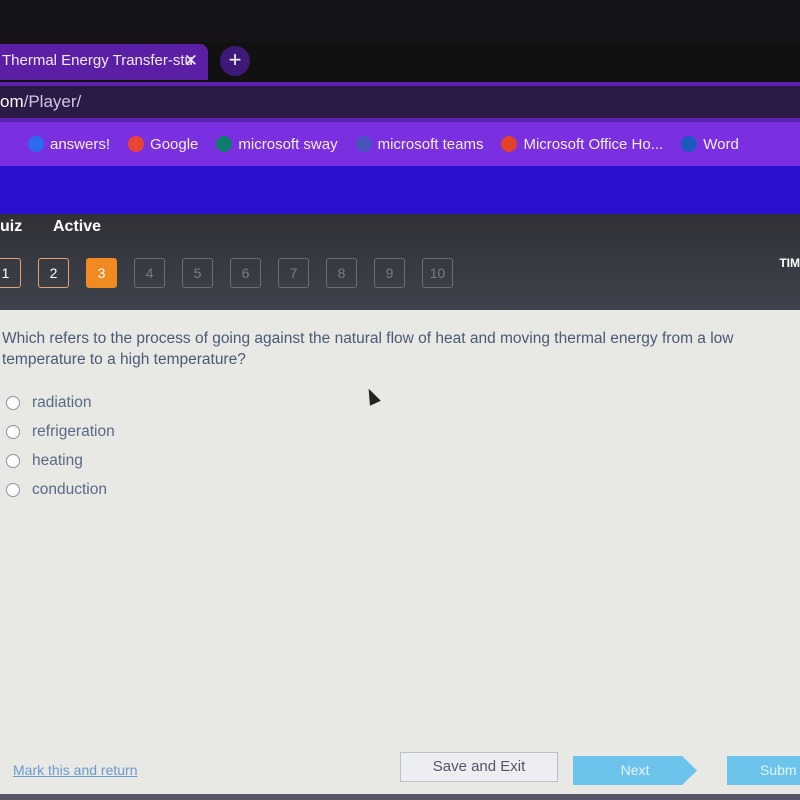 The height and width of the screenshot is (800, 800). I want to click on save-and-exit-button: Save and Exit, so click(479, 767).